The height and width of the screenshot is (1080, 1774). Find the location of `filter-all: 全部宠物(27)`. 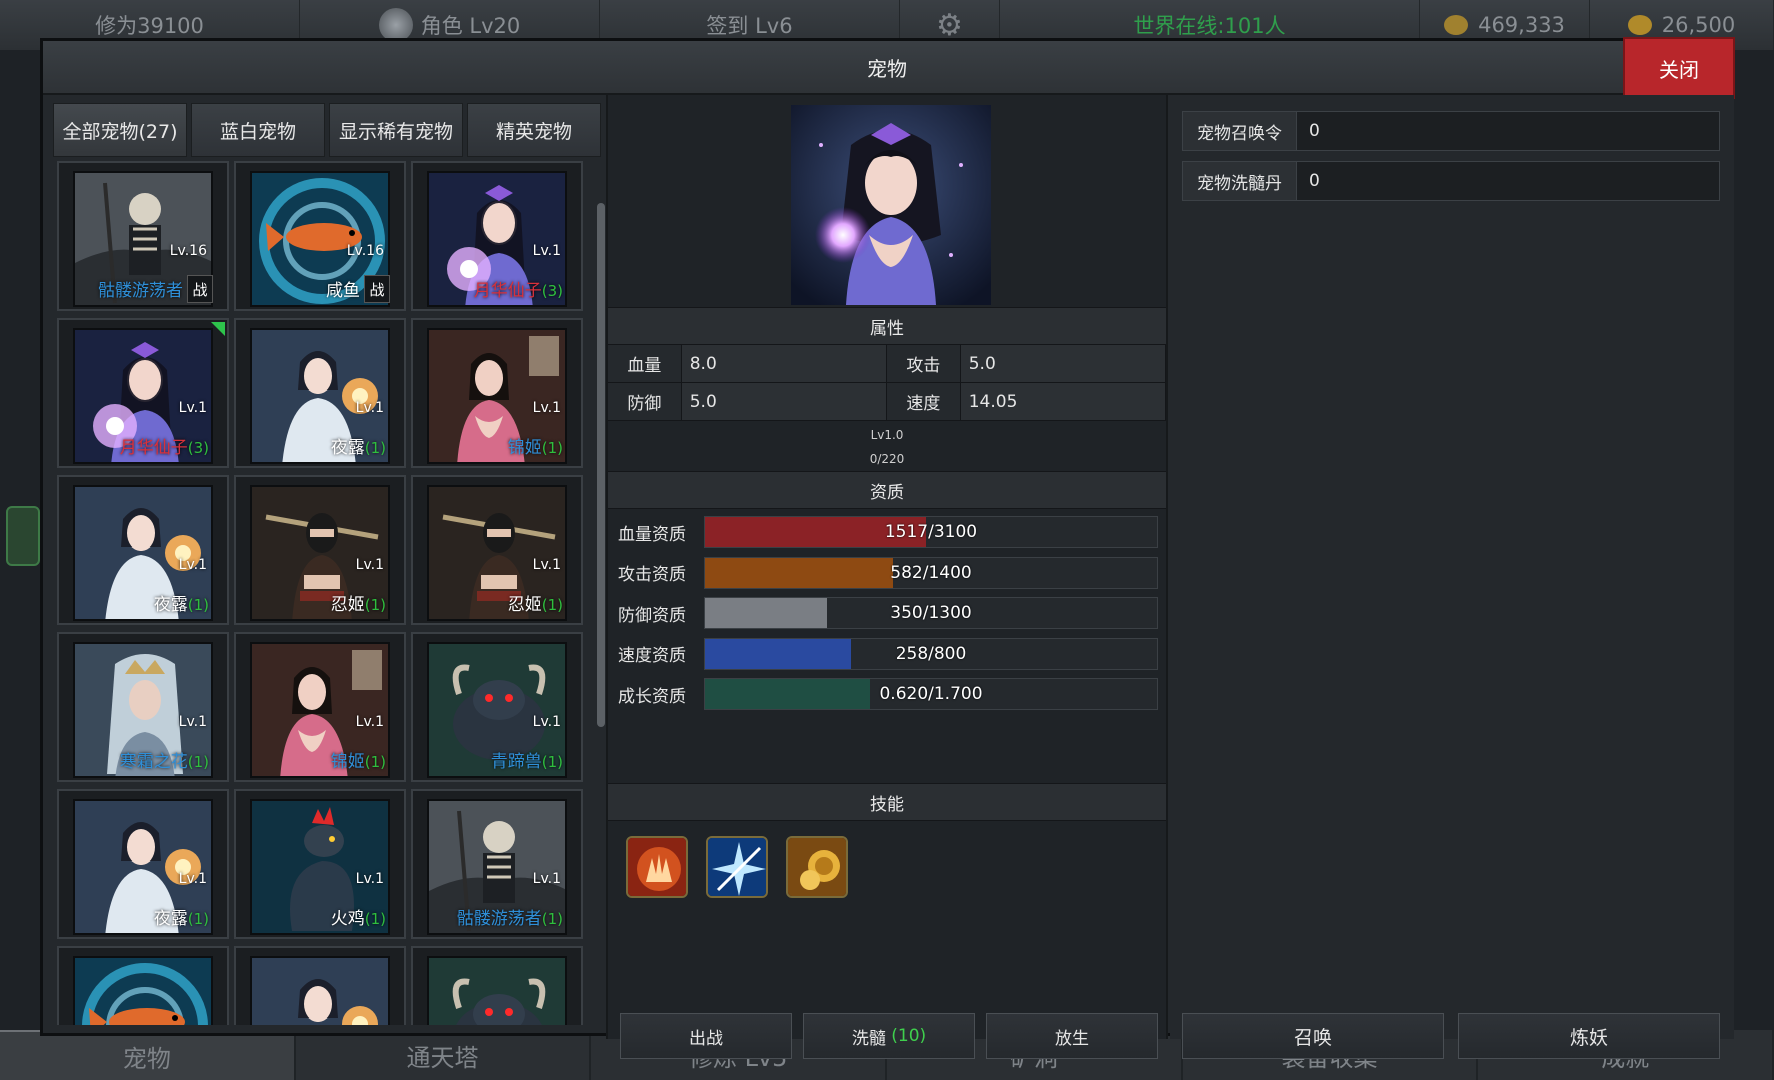

filter-all: 全部宠物(27) is located at coordinates (120, 130).